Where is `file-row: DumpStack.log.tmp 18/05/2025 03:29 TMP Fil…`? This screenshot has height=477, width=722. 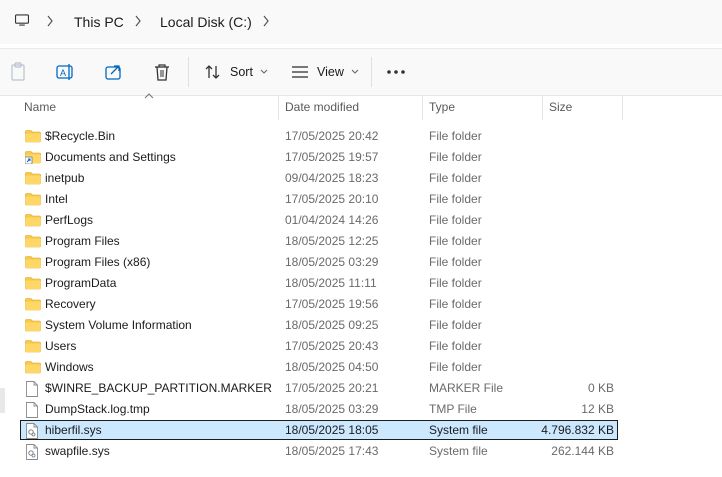 file-row: DumpStack.log.tmp 18/05/2025 03:29 TMP Fil… is located at coordinates (319, 409).